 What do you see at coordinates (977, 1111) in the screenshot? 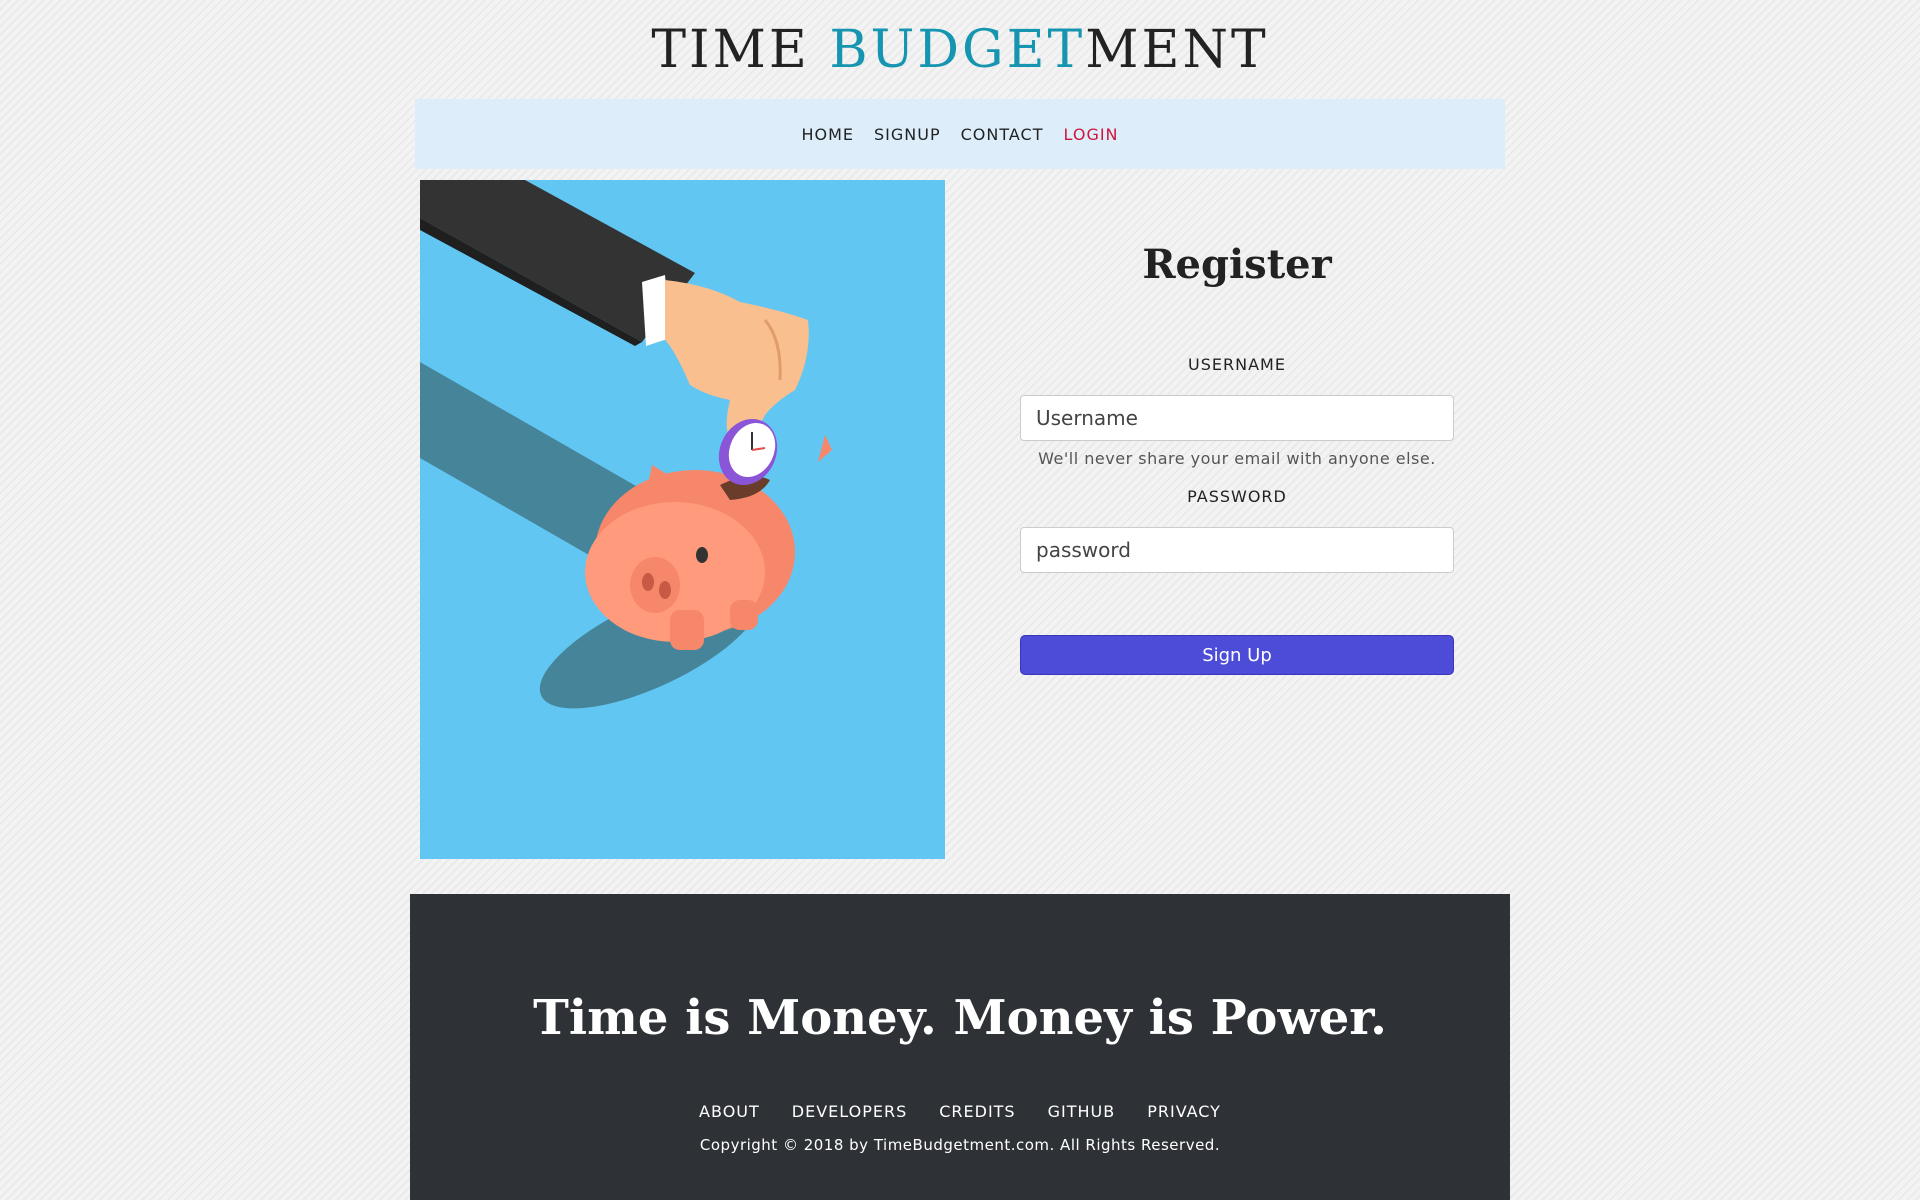
I see `footer-link-credits: CREDITS` at bounding box center [977, 1111].